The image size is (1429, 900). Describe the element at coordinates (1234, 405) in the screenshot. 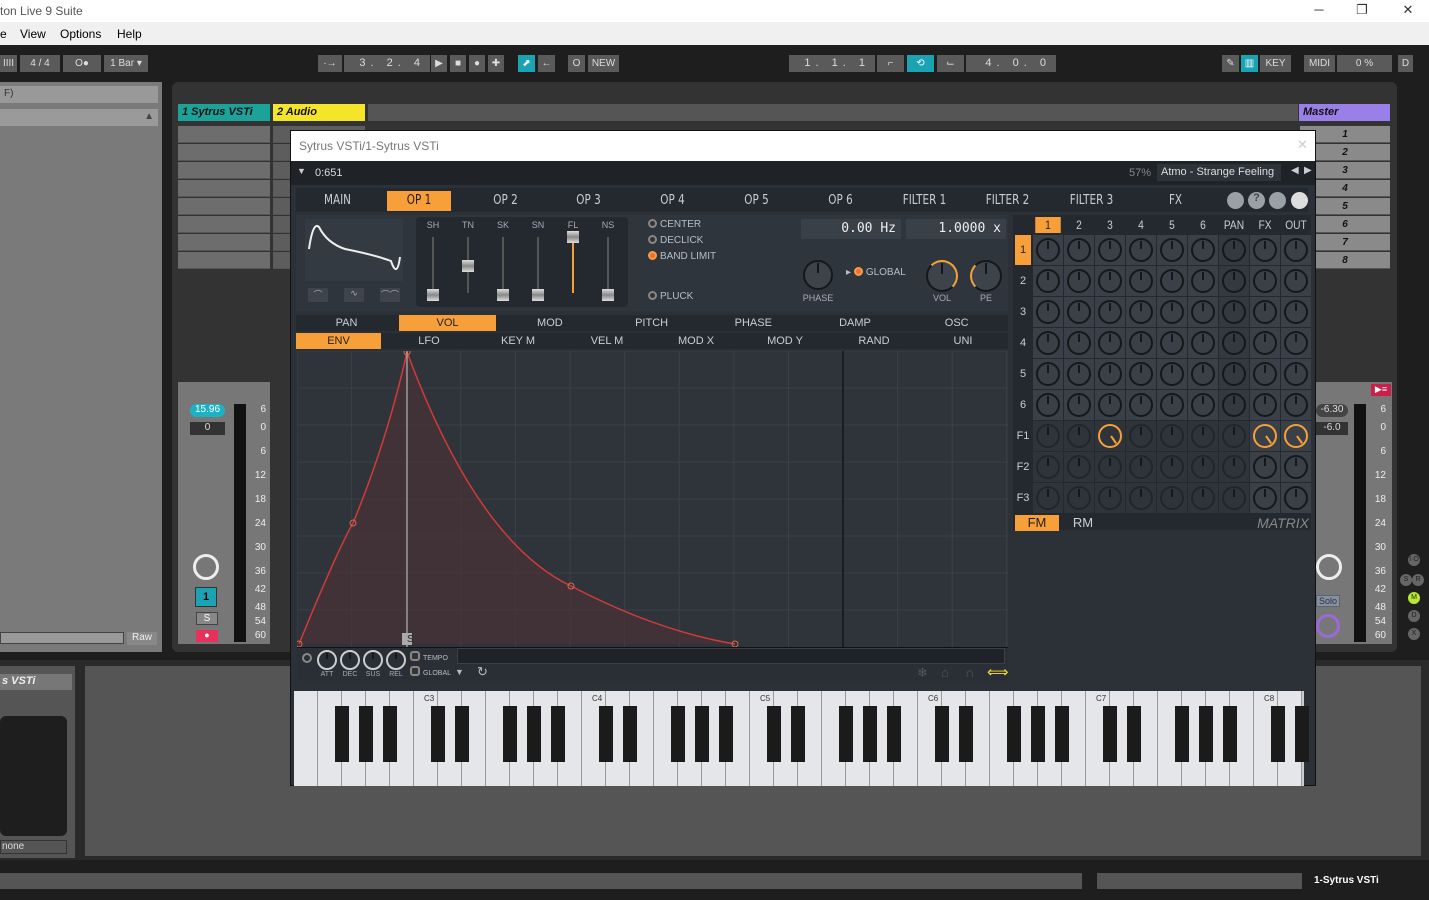

I see `matrix-knob-6-pan` at that location.